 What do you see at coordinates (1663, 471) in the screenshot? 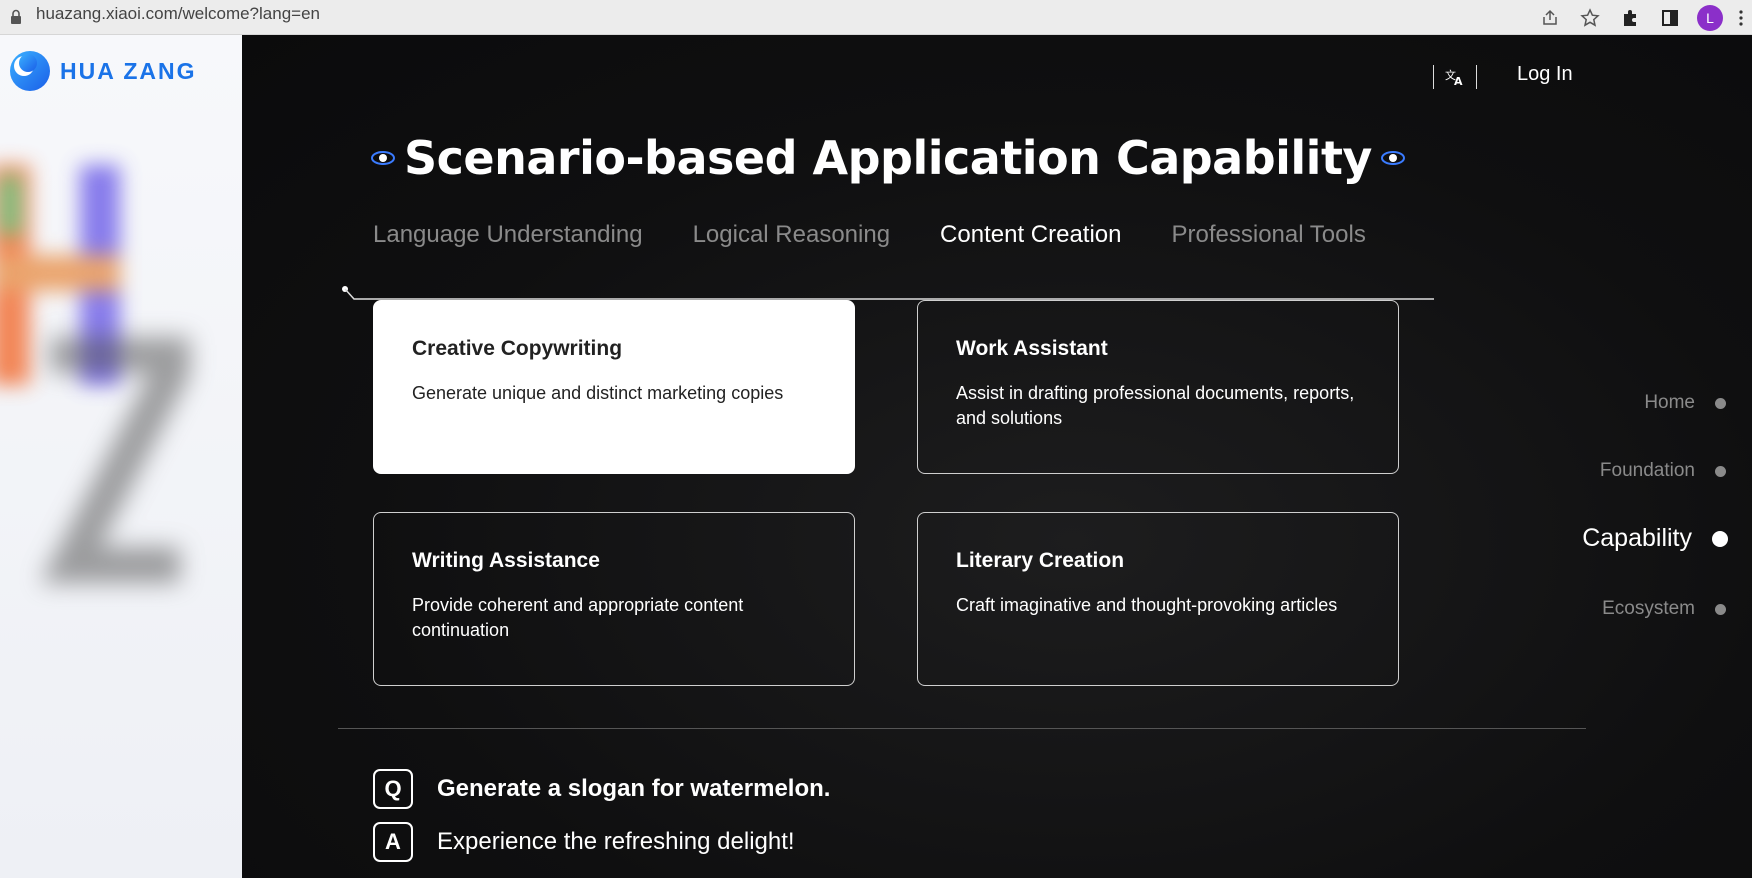
I see `side-nav-foundation: Foundation` at bounding box center [1663, 471].